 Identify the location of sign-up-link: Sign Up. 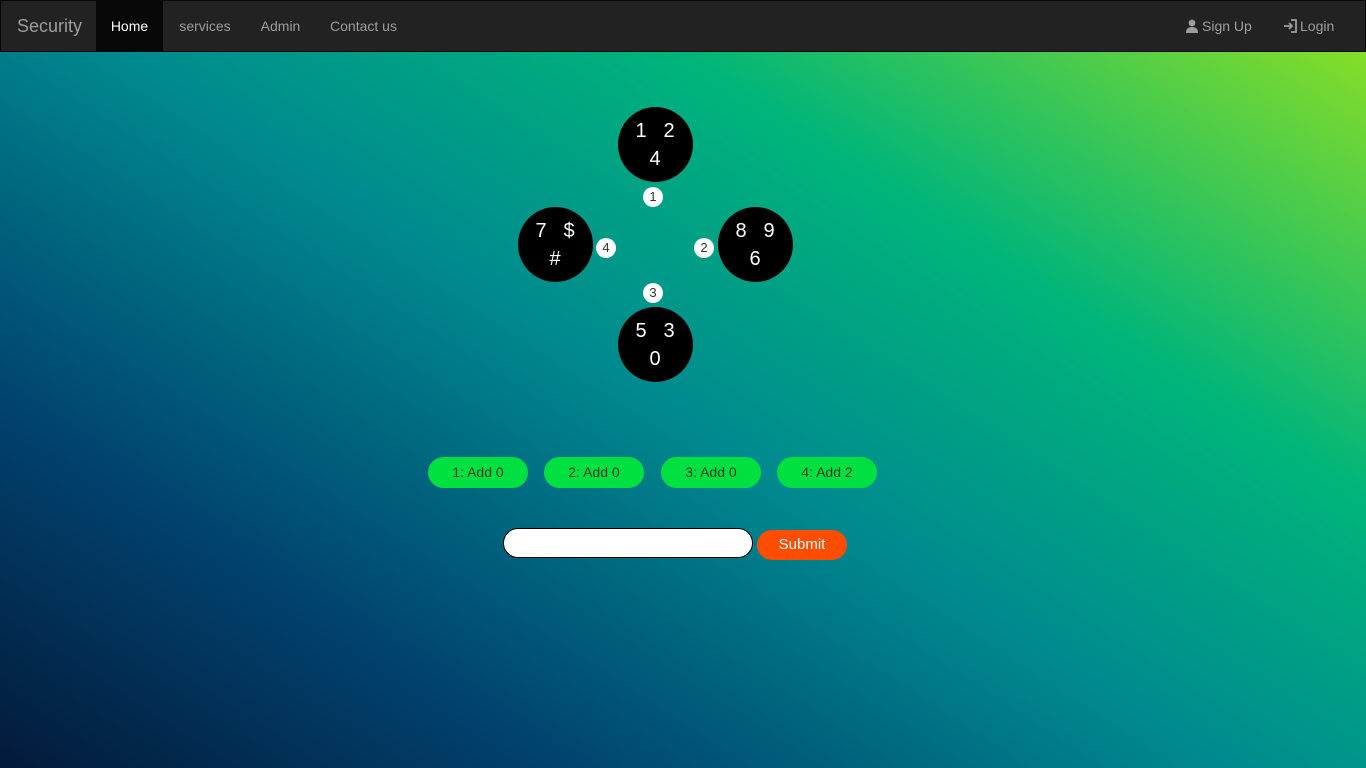
(1218, 26).